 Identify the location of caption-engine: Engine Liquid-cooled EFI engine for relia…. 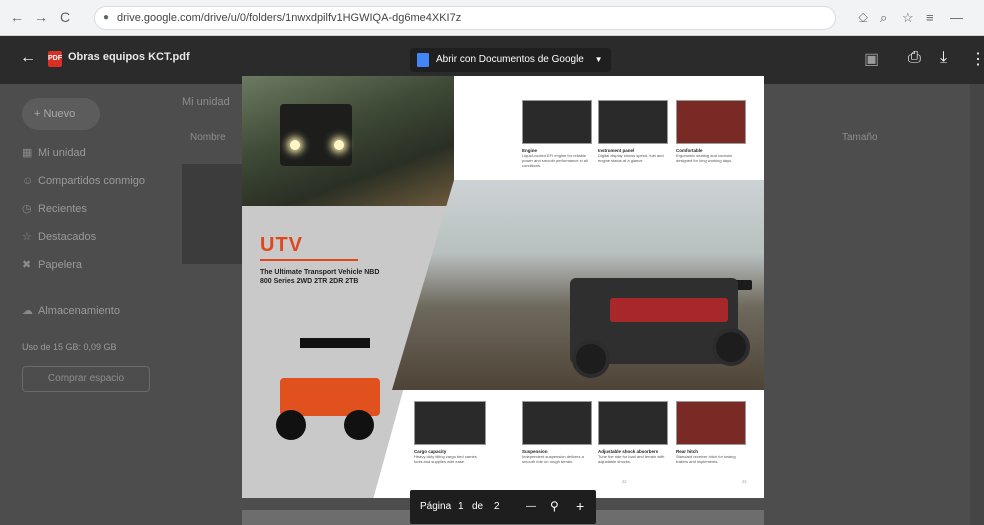
(557, 158).